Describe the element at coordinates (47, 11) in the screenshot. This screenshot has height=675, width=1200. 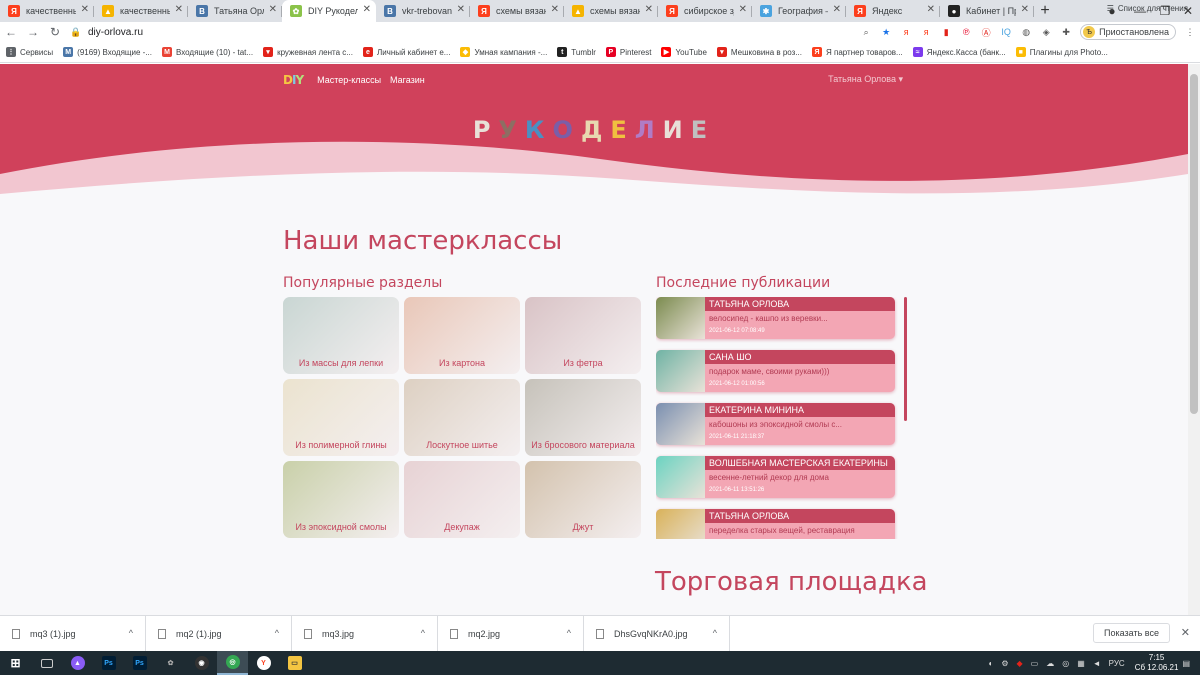
I see `tab-0: Якачественный ✕` at that location.